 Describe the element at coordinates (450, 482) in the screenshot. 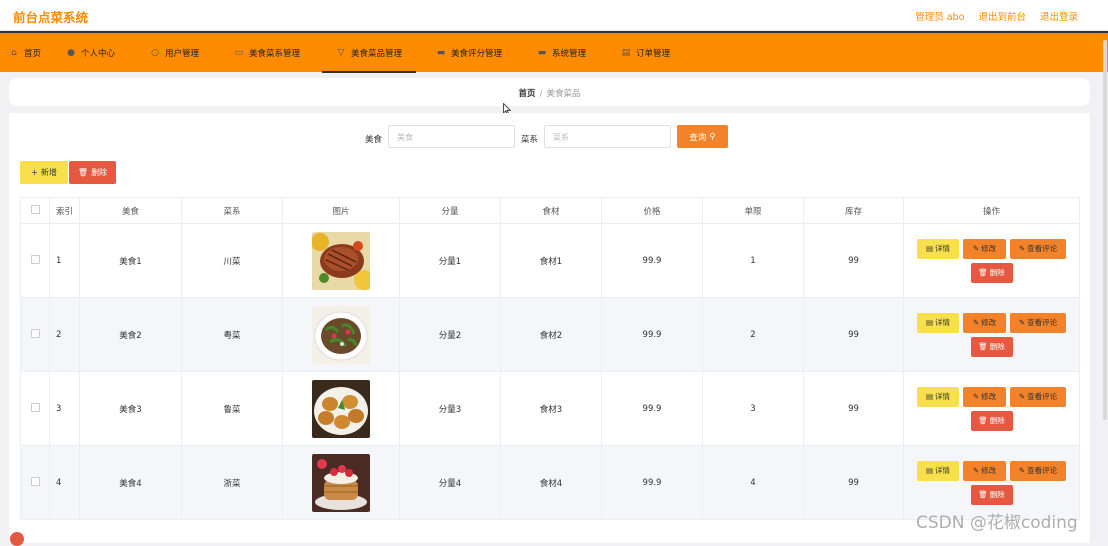

I see `row-portion: 分量4` at that location.